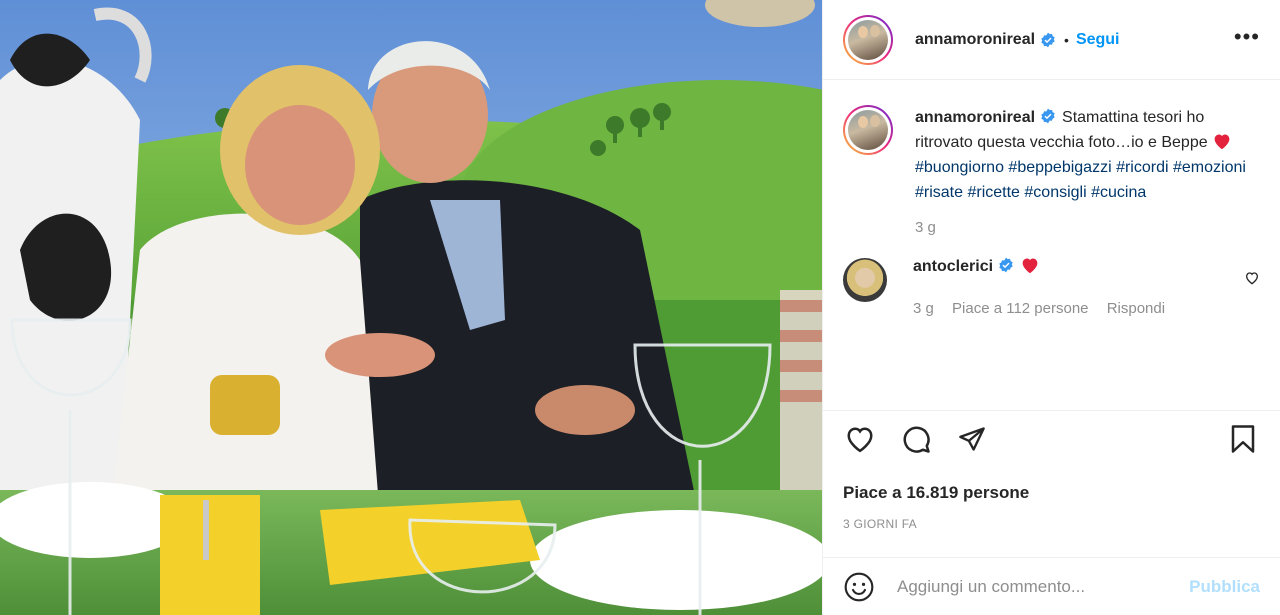 Image resolution: width=1280 pixels, height=615 pixels. Describe the element at coordinates (1046, 267) in the screenshot. I see `comment-body: antoclerici` at that location.